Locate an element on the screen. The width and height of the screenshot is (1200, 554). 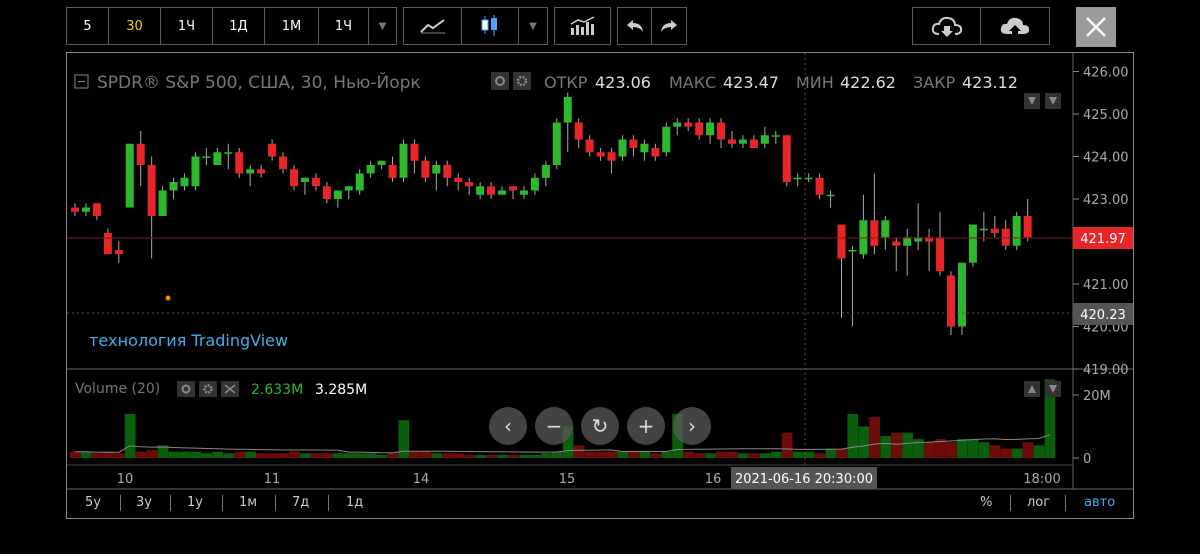
reset-icon: ↻ is located at coordinates (600, 426).